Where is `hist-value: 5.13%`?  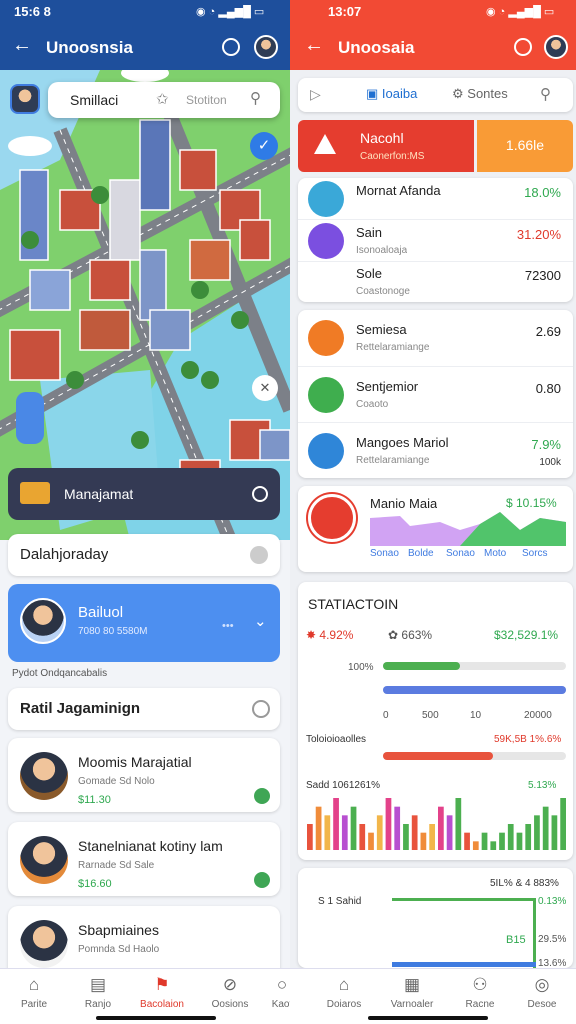
hist-value: 5.13% is located at coordinates (542, 785).